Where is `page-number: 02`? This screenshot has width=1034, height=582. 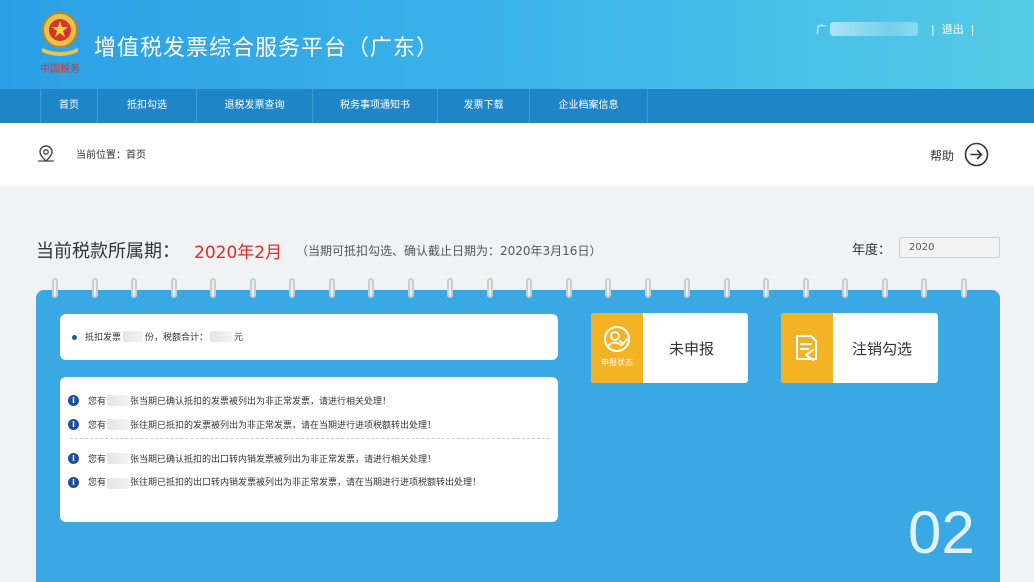
page-number: 02 is located at coordinates (941, 532).